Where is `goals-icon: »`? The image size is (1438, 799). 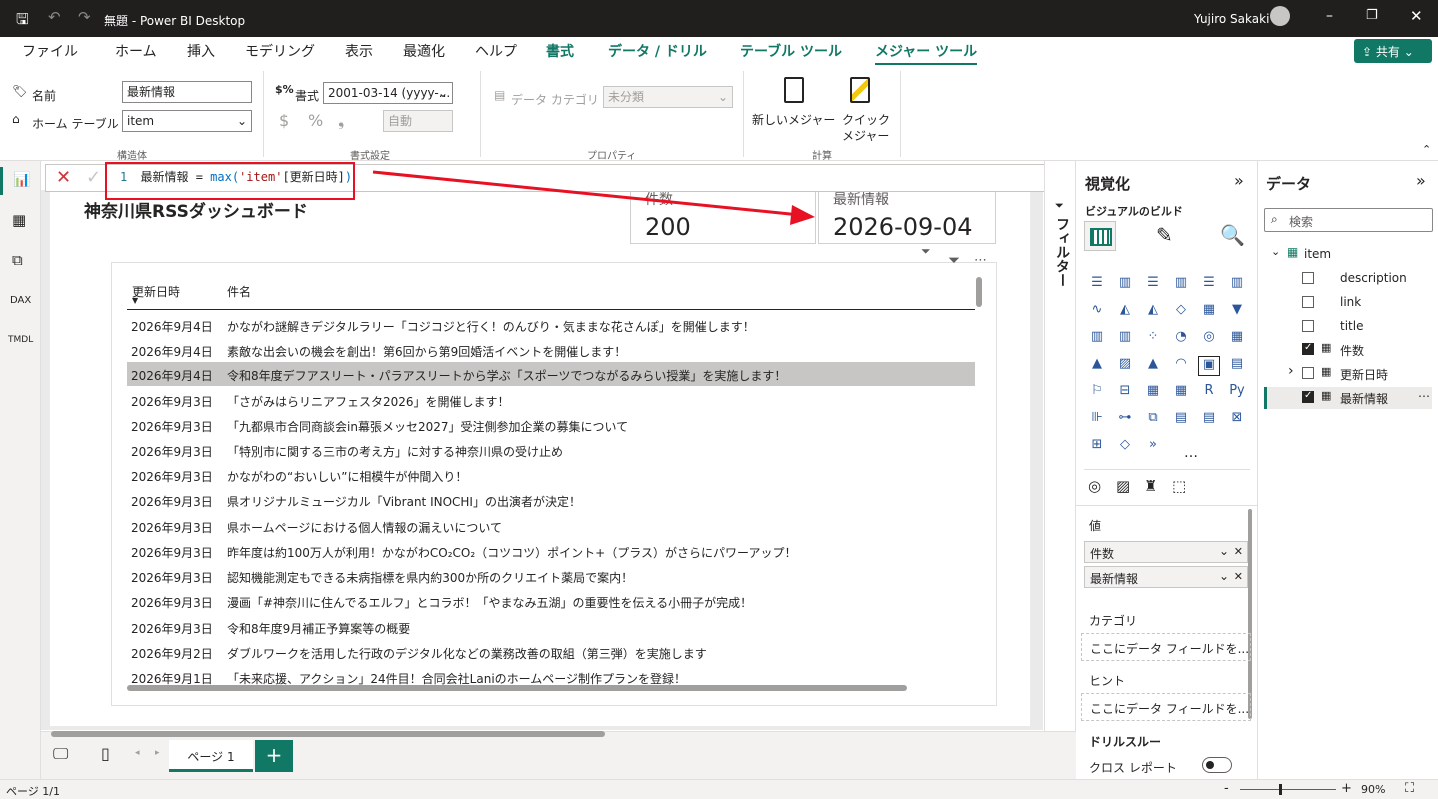
goals-icon: » is located at coordinates (1153, 447).